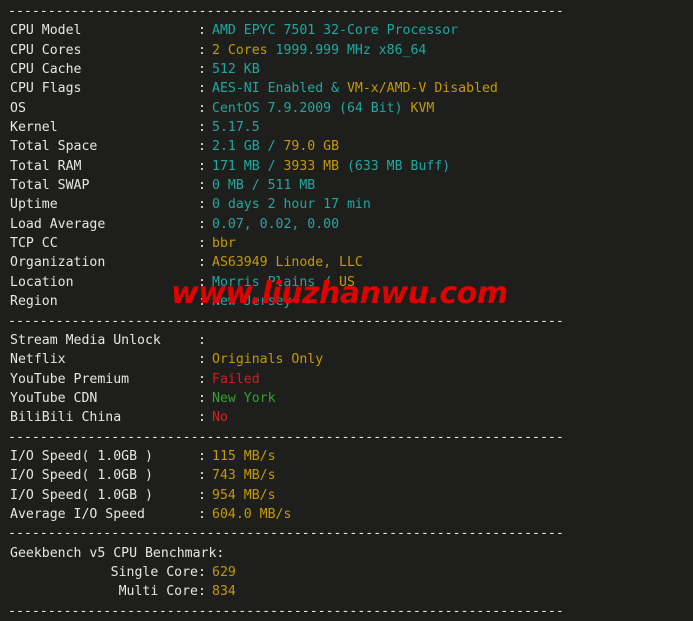 This screenshot has width=693, height=621. I want to click on info-row-bilibili-china: BiliBili China: No, so click(346, 417).